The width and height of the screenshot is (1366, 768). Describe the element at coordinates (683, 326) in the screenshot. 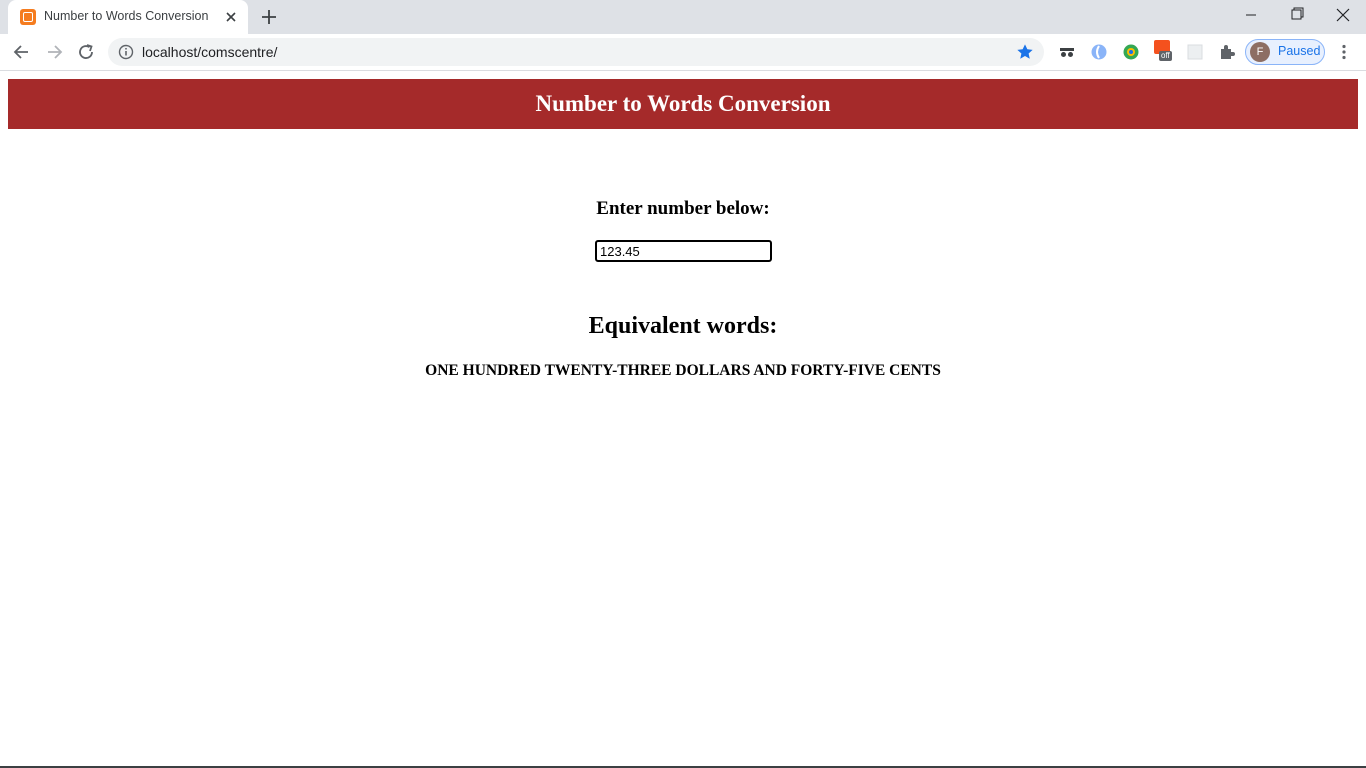

I see `result-heading: Equivalent words:` at that location.